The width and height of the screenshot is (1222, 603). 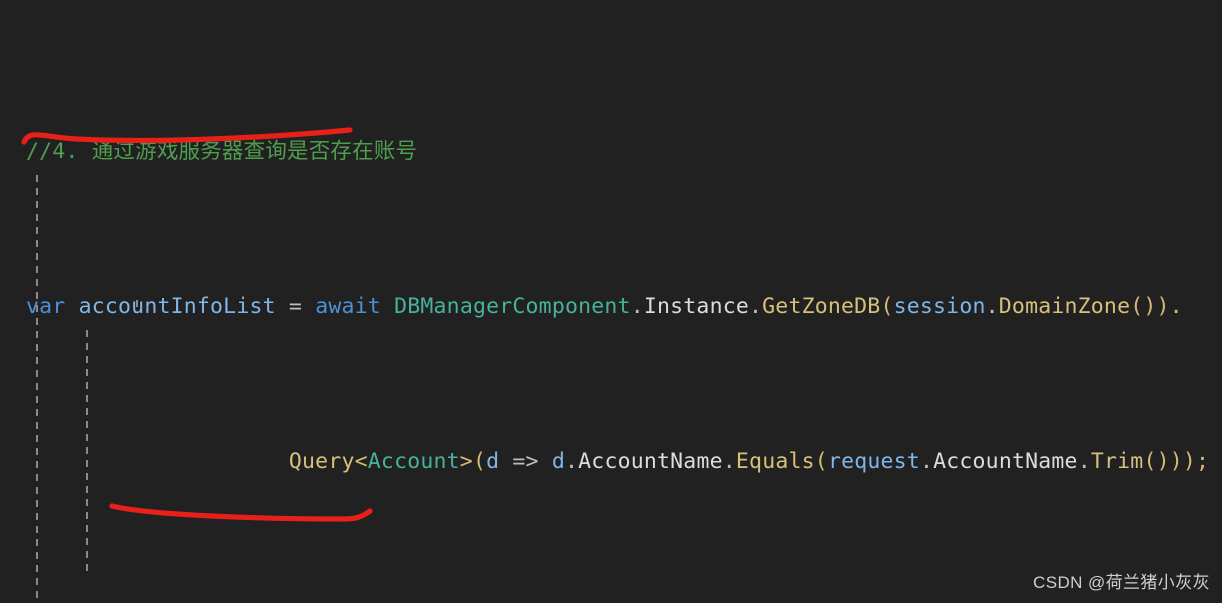 I want to click on member-instance: Instance, so click(x=696, y=306).